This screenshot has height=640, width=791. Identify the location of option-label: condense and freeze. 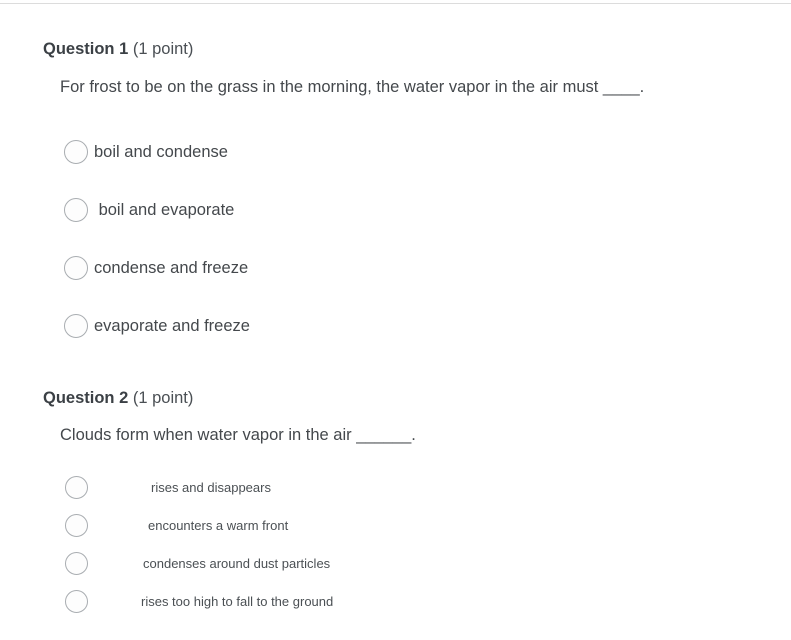
(171, 268).